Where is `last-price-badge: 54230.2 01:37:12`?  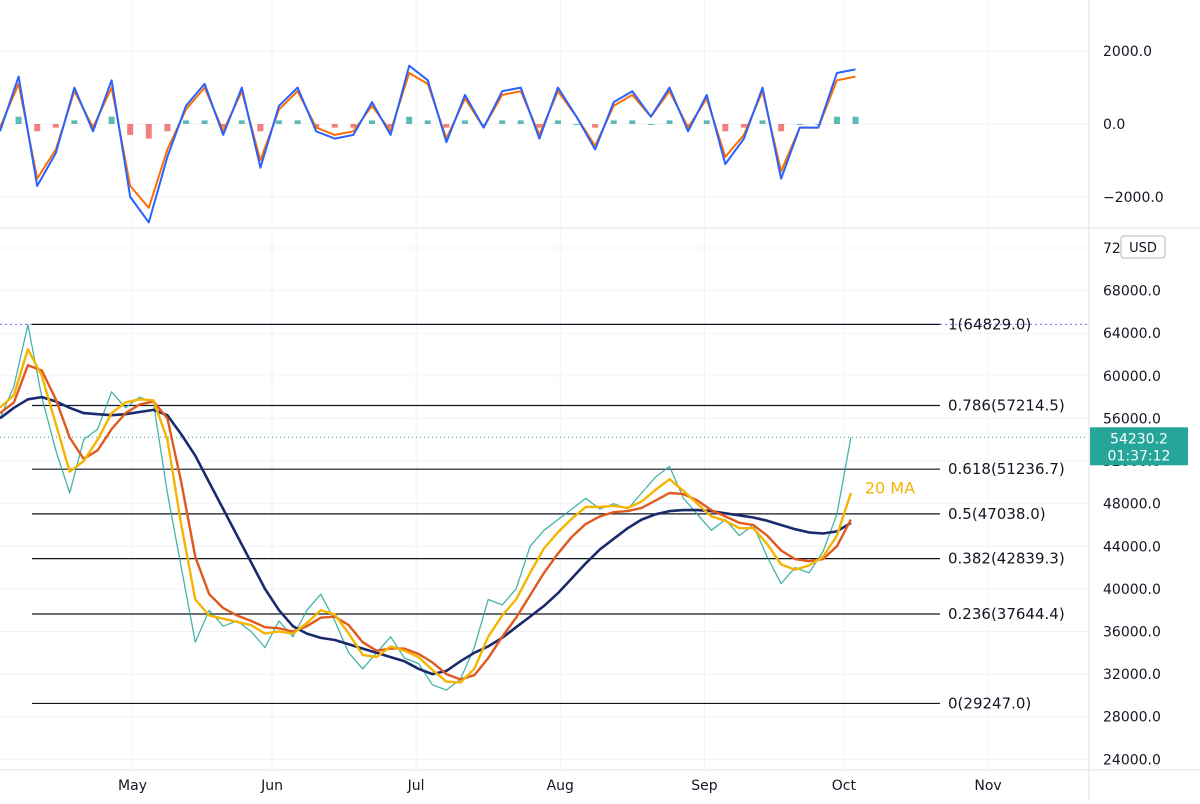 last-price-badge: 54230.2 01:37:12 is located at coordinates (1139, 446).